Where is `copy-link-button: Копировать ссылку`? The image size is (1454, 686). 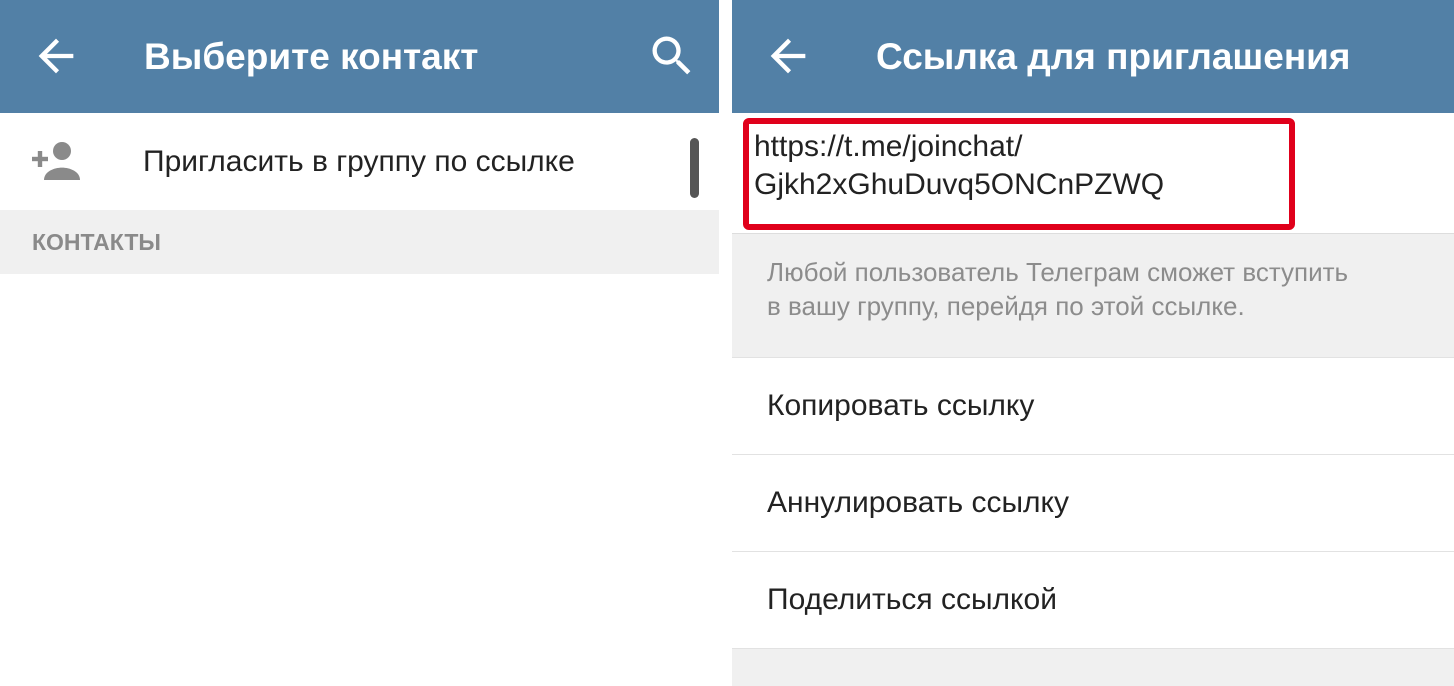 copy-link-button: Копировать ссылку is located at coordinates (1093, 406).